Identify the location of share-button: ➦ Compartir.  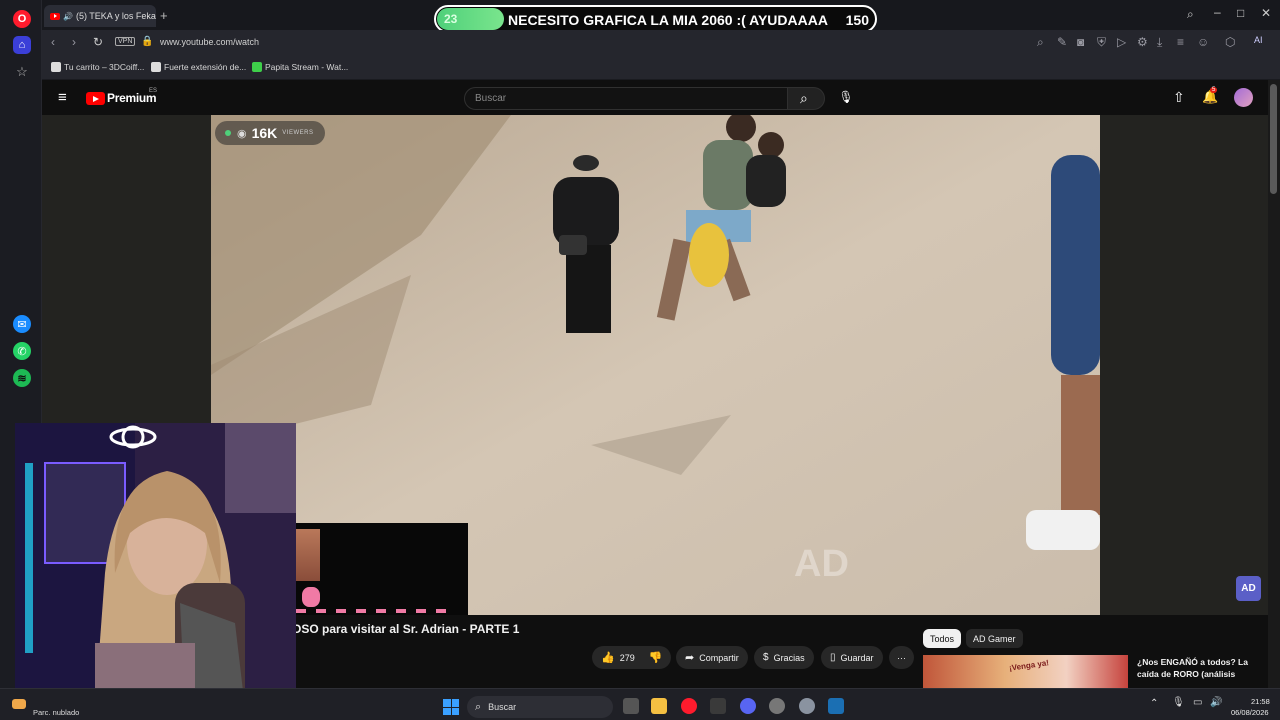
(712, 657).